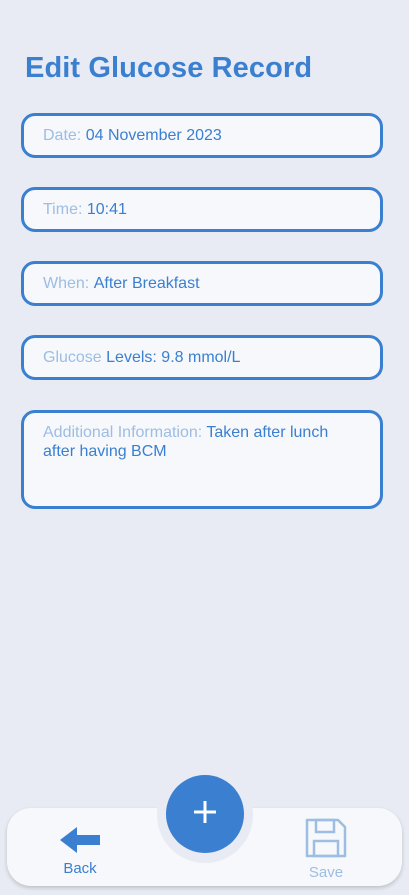 This screenshot has width=409, height=895. I want to click on when-field-value: After Breakfast, so click(146, 283).